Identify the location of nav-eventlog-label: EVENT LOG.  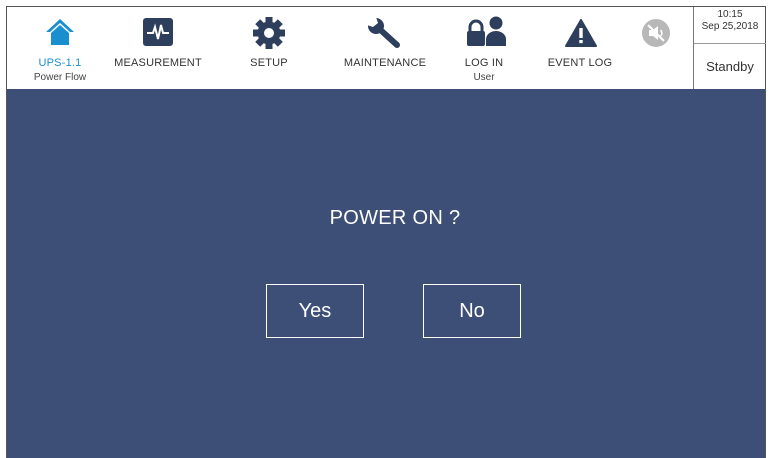
(580, 63).